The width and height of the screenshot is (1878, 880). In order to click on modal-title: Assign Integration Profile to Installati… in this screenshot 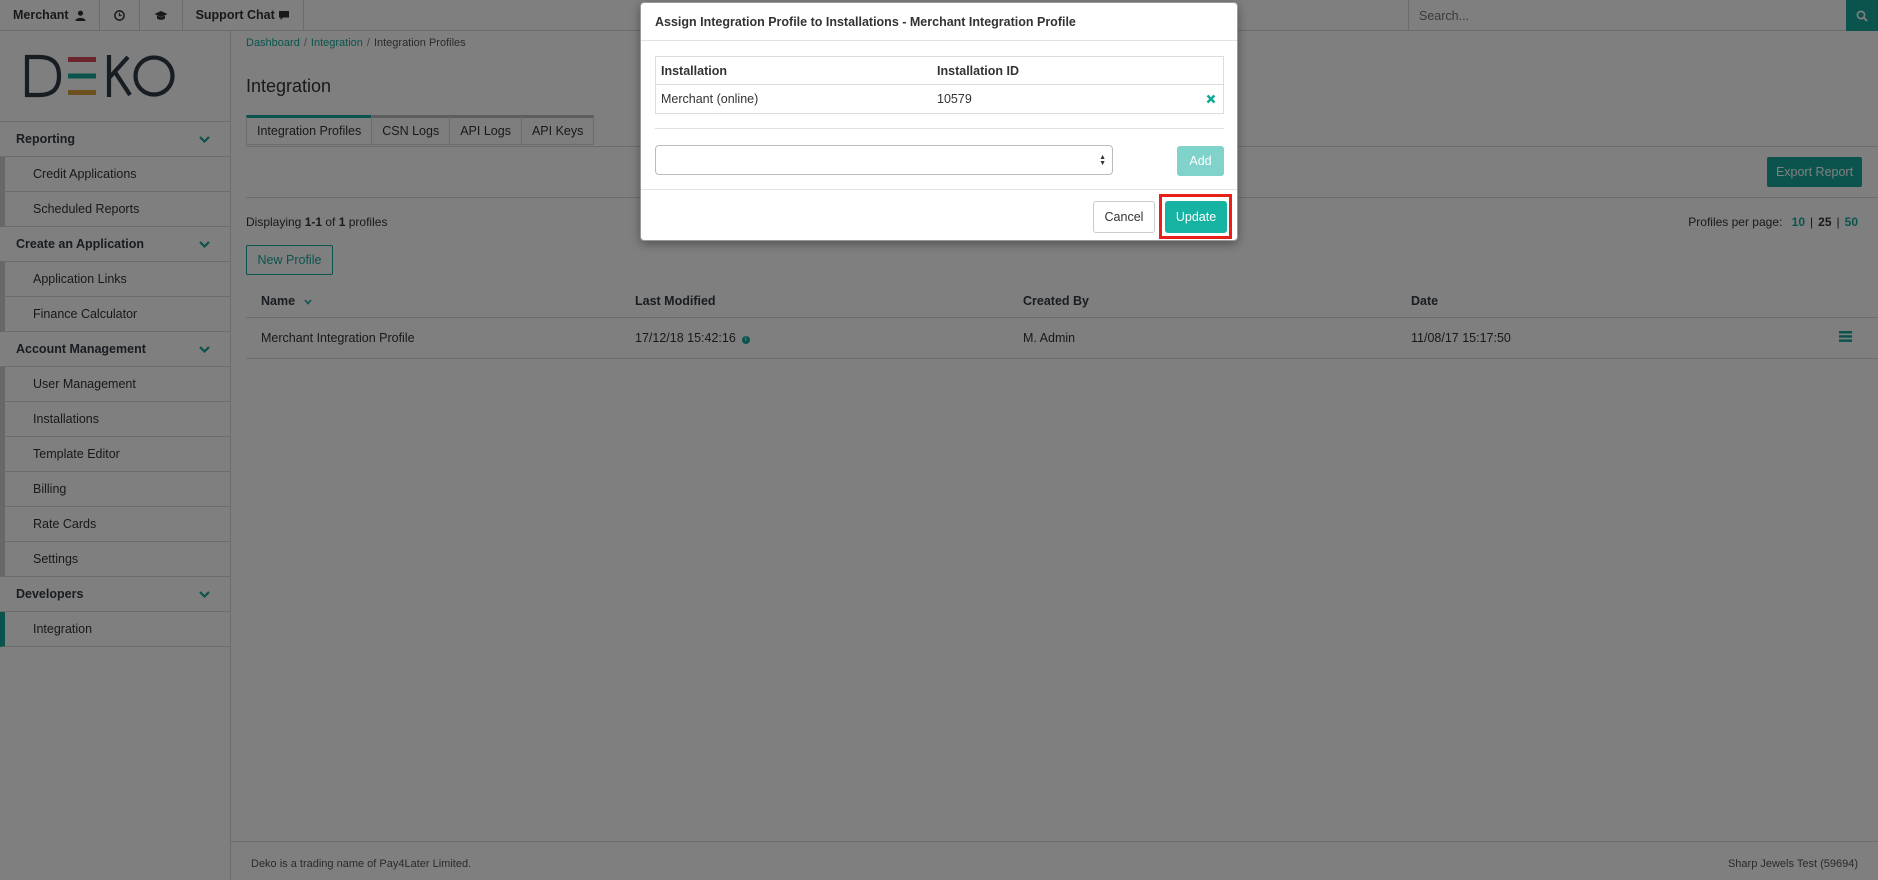, I will do `click(939, 22)`.